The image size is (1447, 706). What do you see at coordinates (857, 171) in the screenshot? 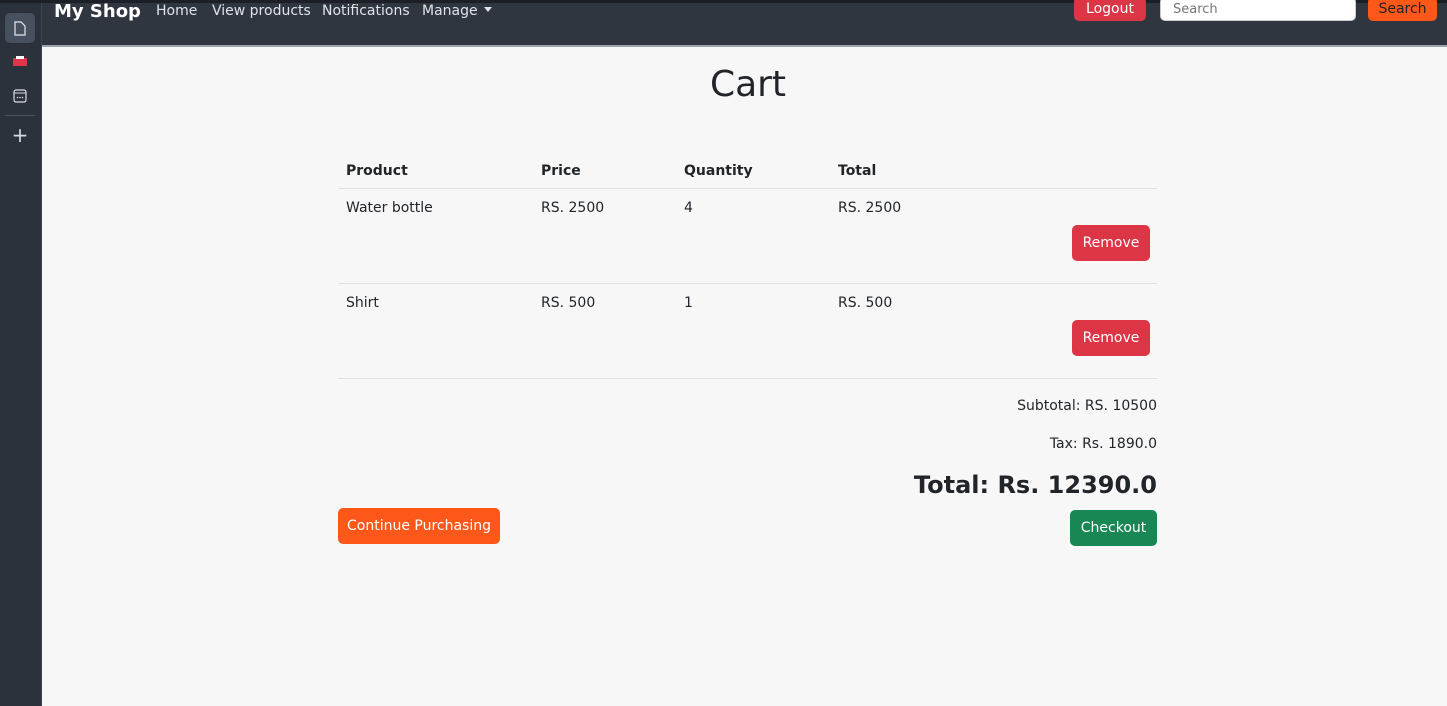
I see `header-total: Total` at bounding box center [857, 171].